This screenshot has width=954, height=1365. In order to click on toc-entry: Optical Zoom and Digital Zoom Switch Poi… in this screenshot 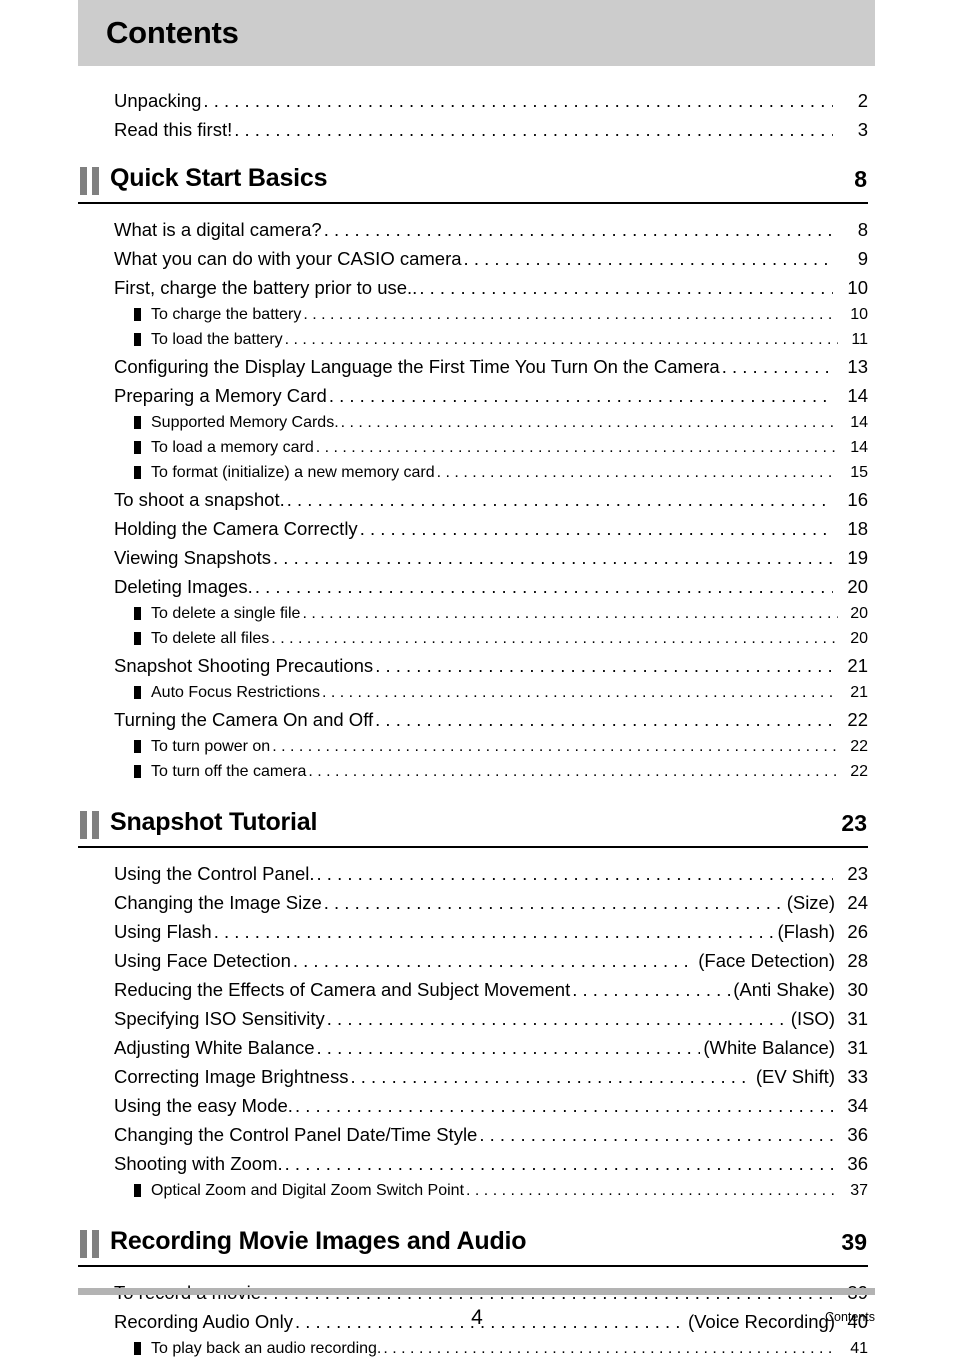, I will do `click(500, 1190)`.